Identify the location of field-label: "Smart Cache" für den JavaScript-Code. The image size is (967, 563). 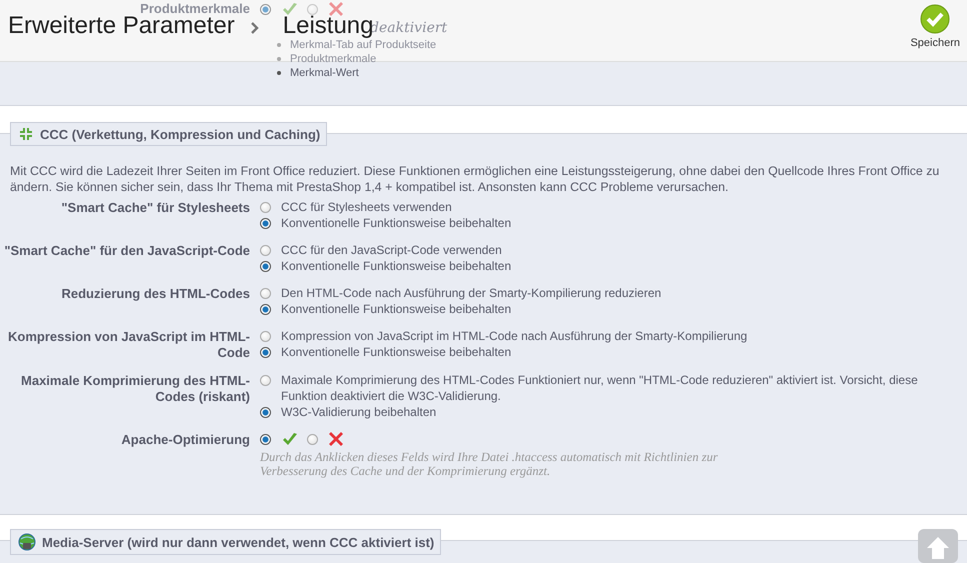
(127, 250).